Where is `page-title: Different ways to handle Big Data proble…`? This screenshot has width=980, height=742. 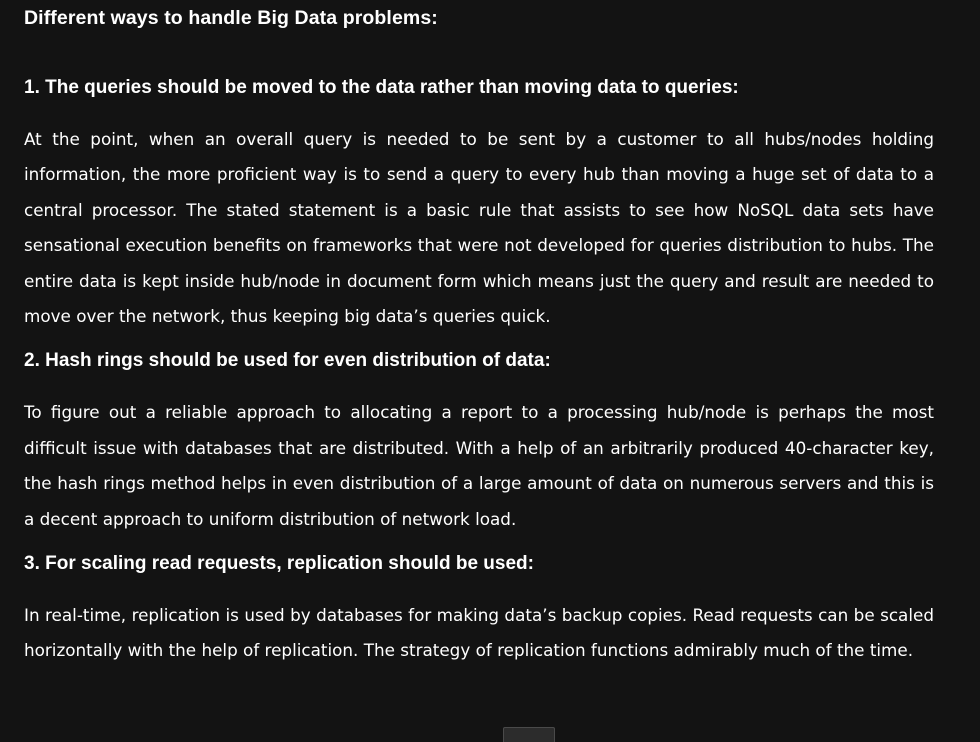
page-title: Different ways to handle Big Data proble… is located at coordinates (231, 18).